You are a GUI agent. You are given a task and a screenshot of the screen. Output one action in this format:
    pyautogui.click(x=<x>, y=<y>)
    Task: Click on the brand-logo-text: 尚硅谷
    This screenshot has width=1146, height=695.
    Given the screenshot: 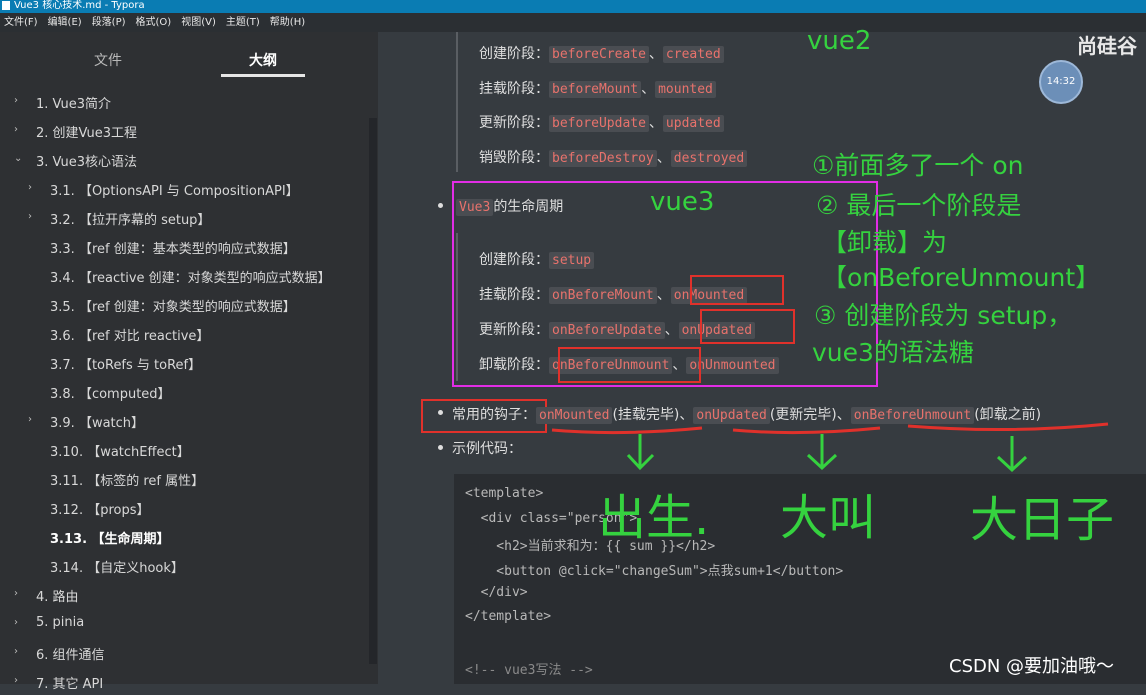 What is the action you would take?
    pyautogui.click(x=1107, y=46)
    